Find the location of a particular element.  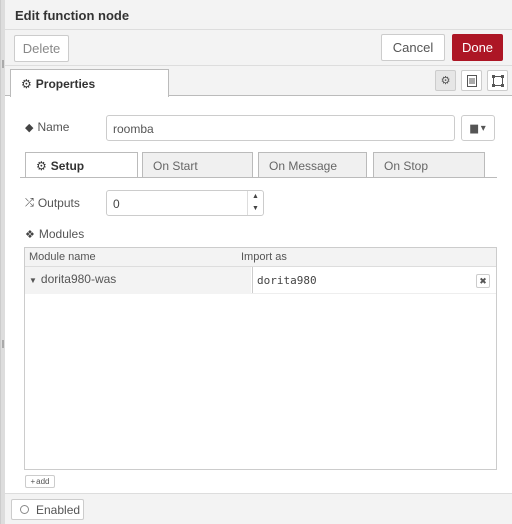

shuffle-icon: ⤮ is located at coordinates (29, 202).